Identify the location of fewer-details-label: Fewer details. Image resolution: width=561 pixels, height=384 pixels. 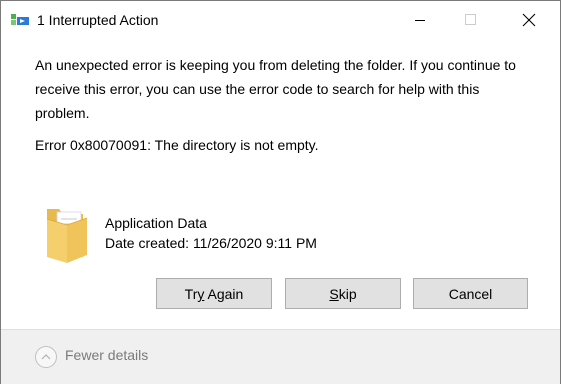
(106, 355).